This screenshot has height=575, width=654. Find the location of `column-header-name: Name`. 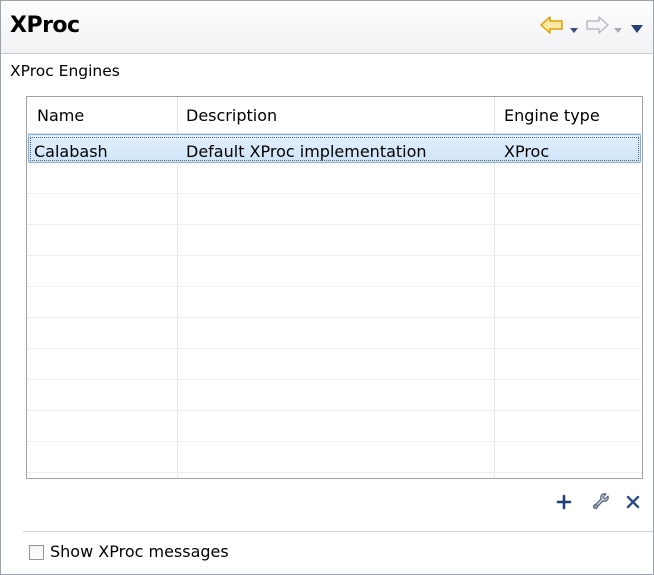

column-header-name: Name is located at coordinates (60, 115).